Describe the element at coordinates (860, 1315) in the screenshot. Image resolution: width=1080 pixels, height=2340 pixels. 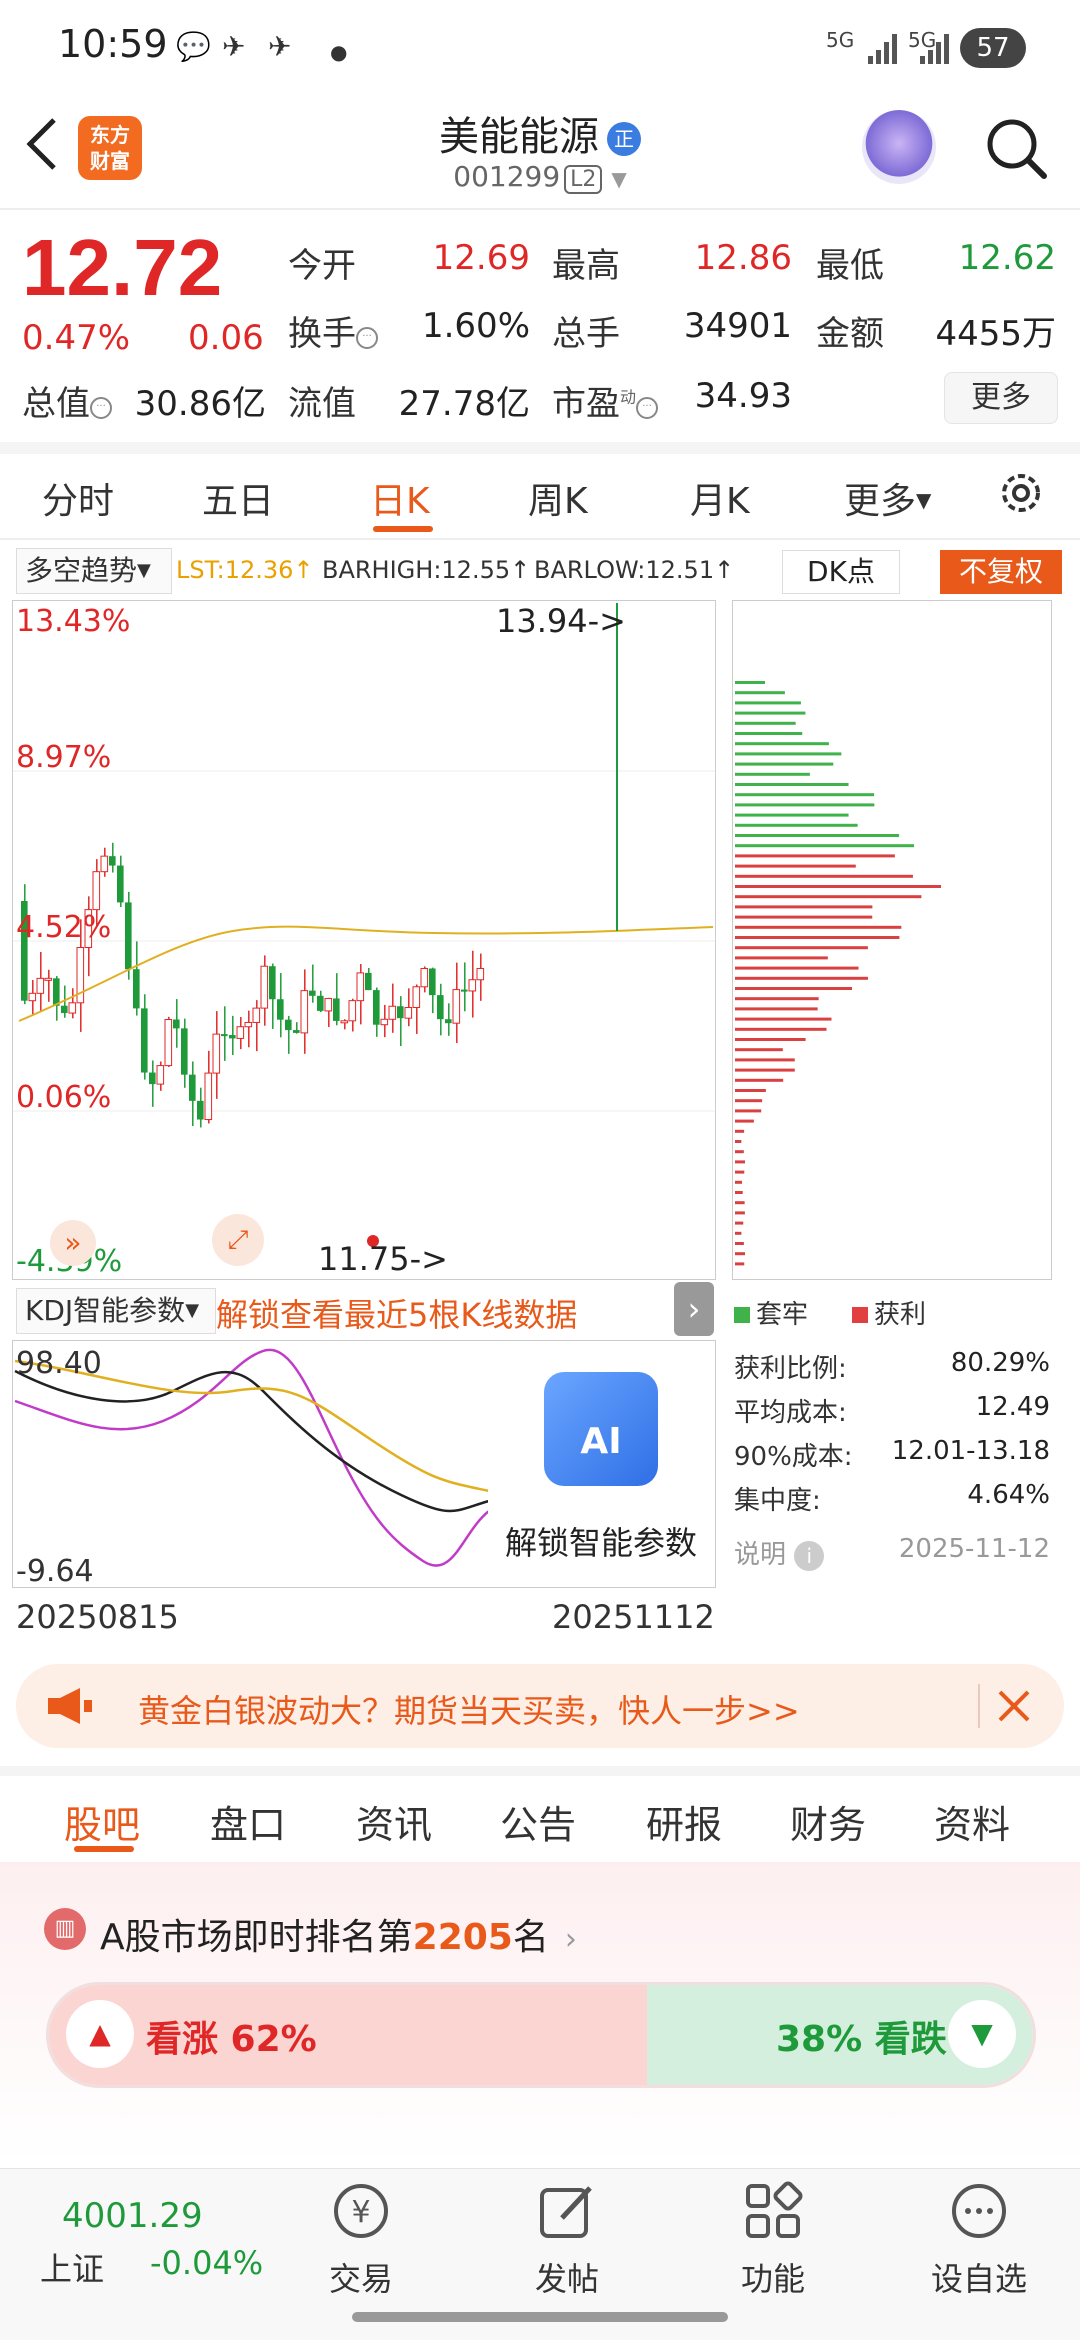
I see `legend-swatch-red` at that location.